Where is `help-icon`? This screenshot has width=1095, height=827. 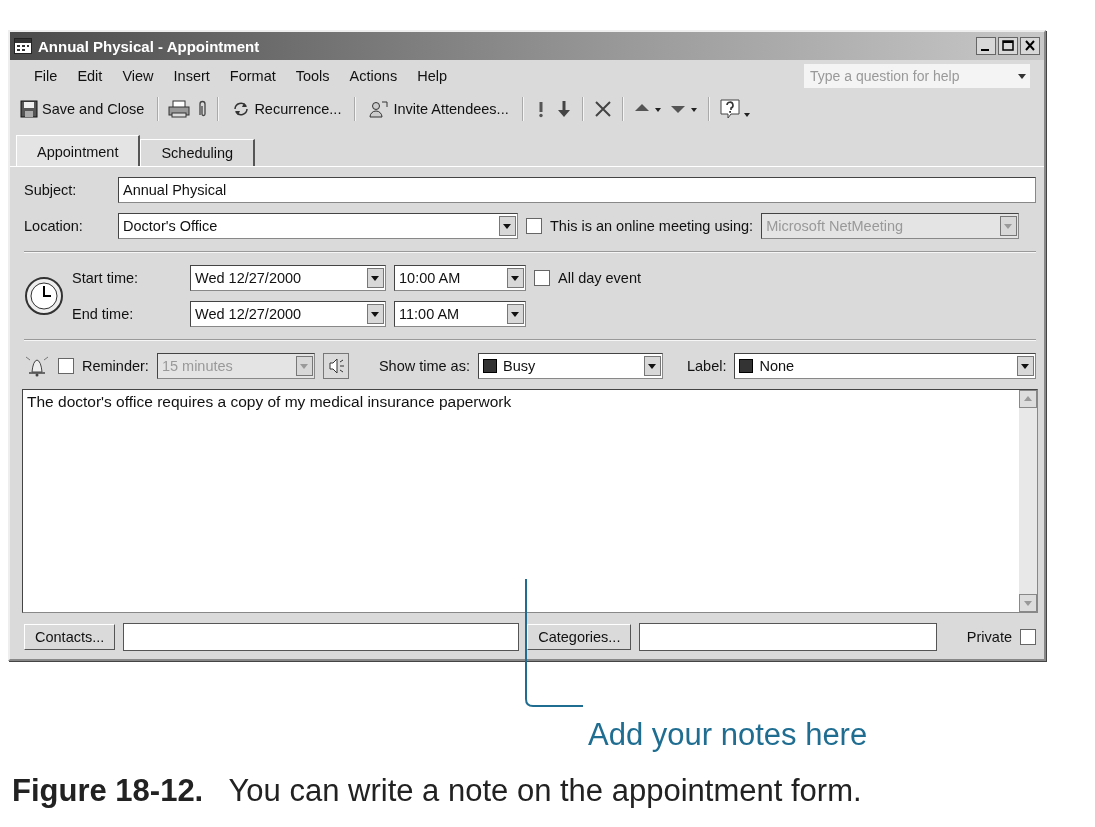 help-icon is located at coordinates (735, 109).